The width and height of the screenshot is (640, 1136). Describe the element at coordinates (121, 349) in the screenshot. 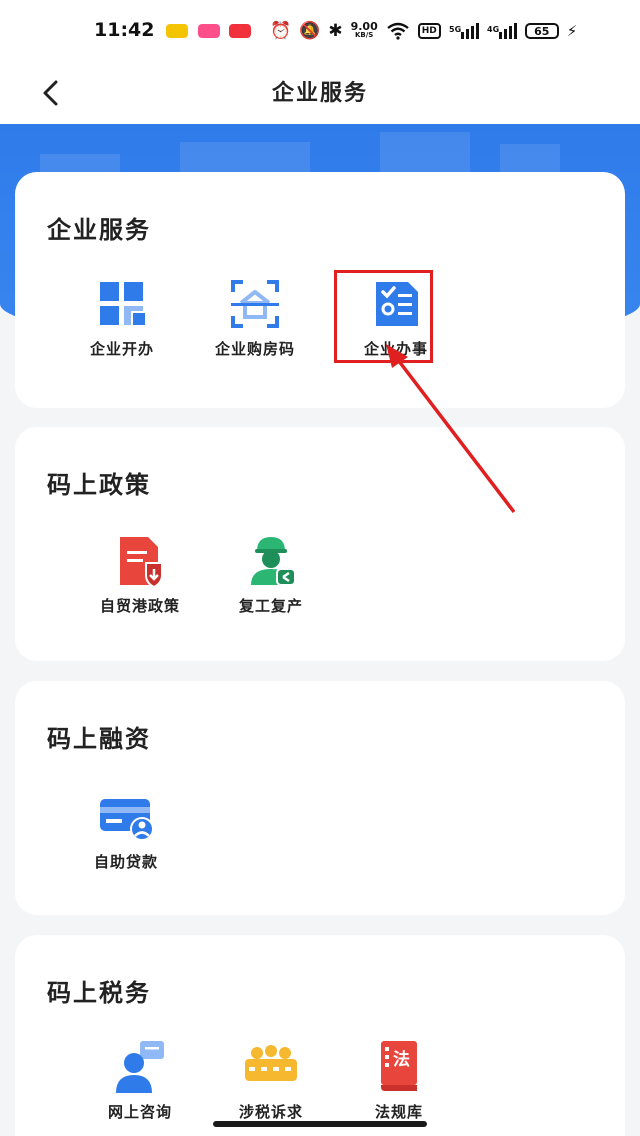

I see `service-label: 企业开办` at that location.